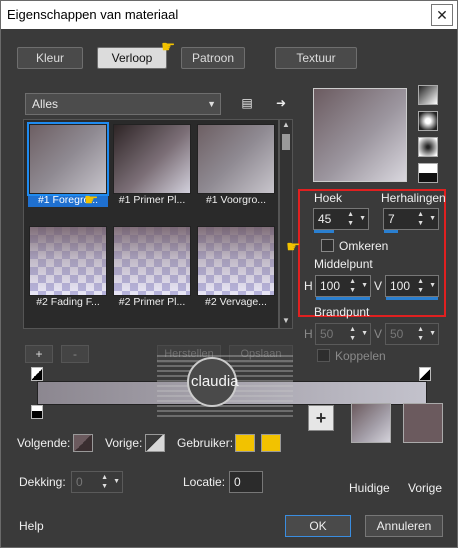 The height and width of the screenshot is (548, 458). Describe the element at coordinates (247, 103) in the screenshot. I see `library-icon: ▤` at that location.